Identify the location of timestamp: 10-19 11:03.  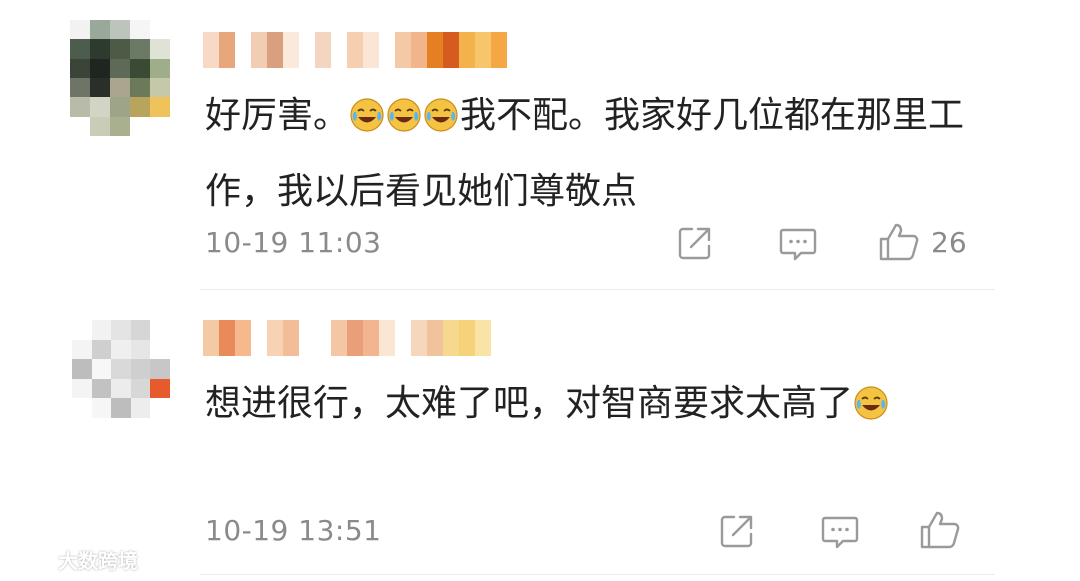
(293, 242).